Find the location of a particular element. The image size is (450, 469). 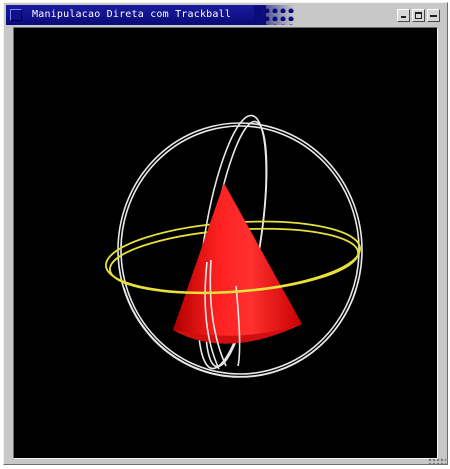

minimize-button is located at coordinates (403, 15).